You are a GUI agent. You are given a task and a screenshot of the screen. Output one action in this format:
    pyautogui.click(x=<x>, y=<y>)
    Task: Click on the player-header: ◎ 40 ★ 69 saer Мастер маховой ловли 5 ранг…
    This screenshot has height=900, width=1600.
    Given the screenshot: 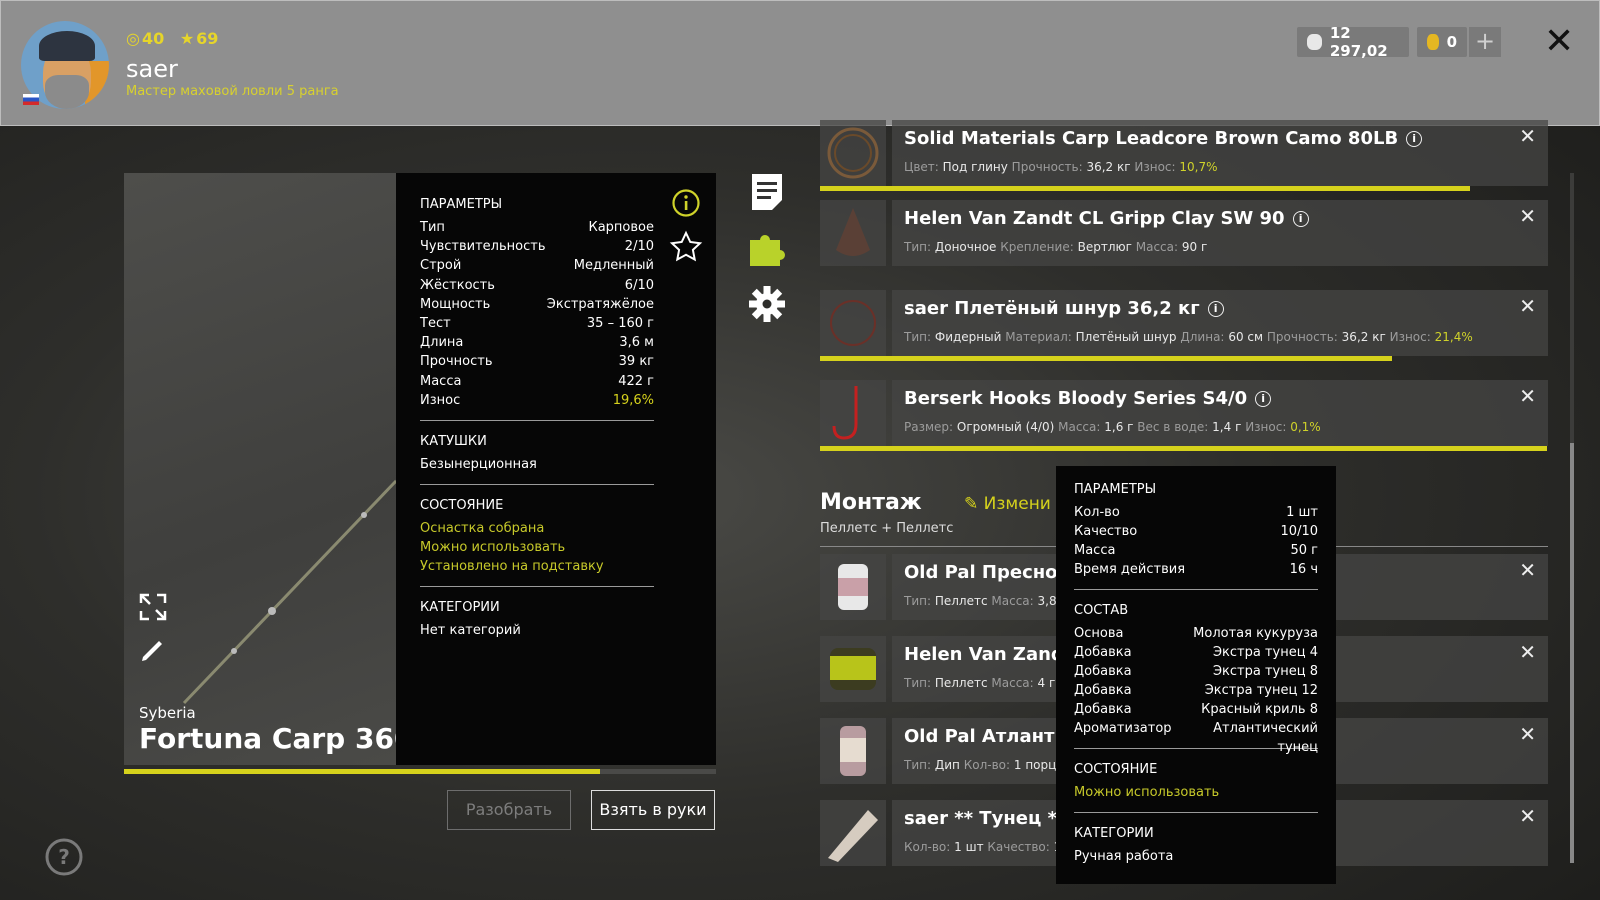 What is the action you would take?
    pyautogui.click(x=800, y=63)
    